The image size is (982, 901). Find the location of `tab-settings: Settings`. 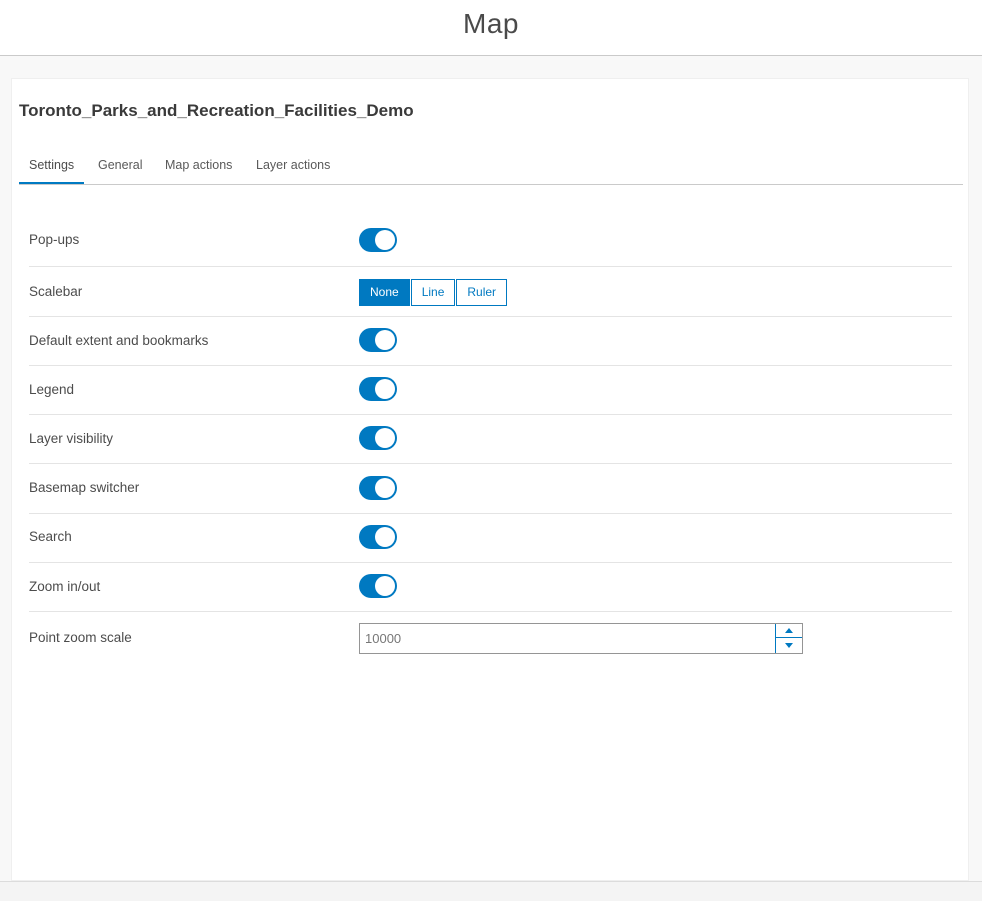

tab-settings: Settings is located at coordinates (52, 165).